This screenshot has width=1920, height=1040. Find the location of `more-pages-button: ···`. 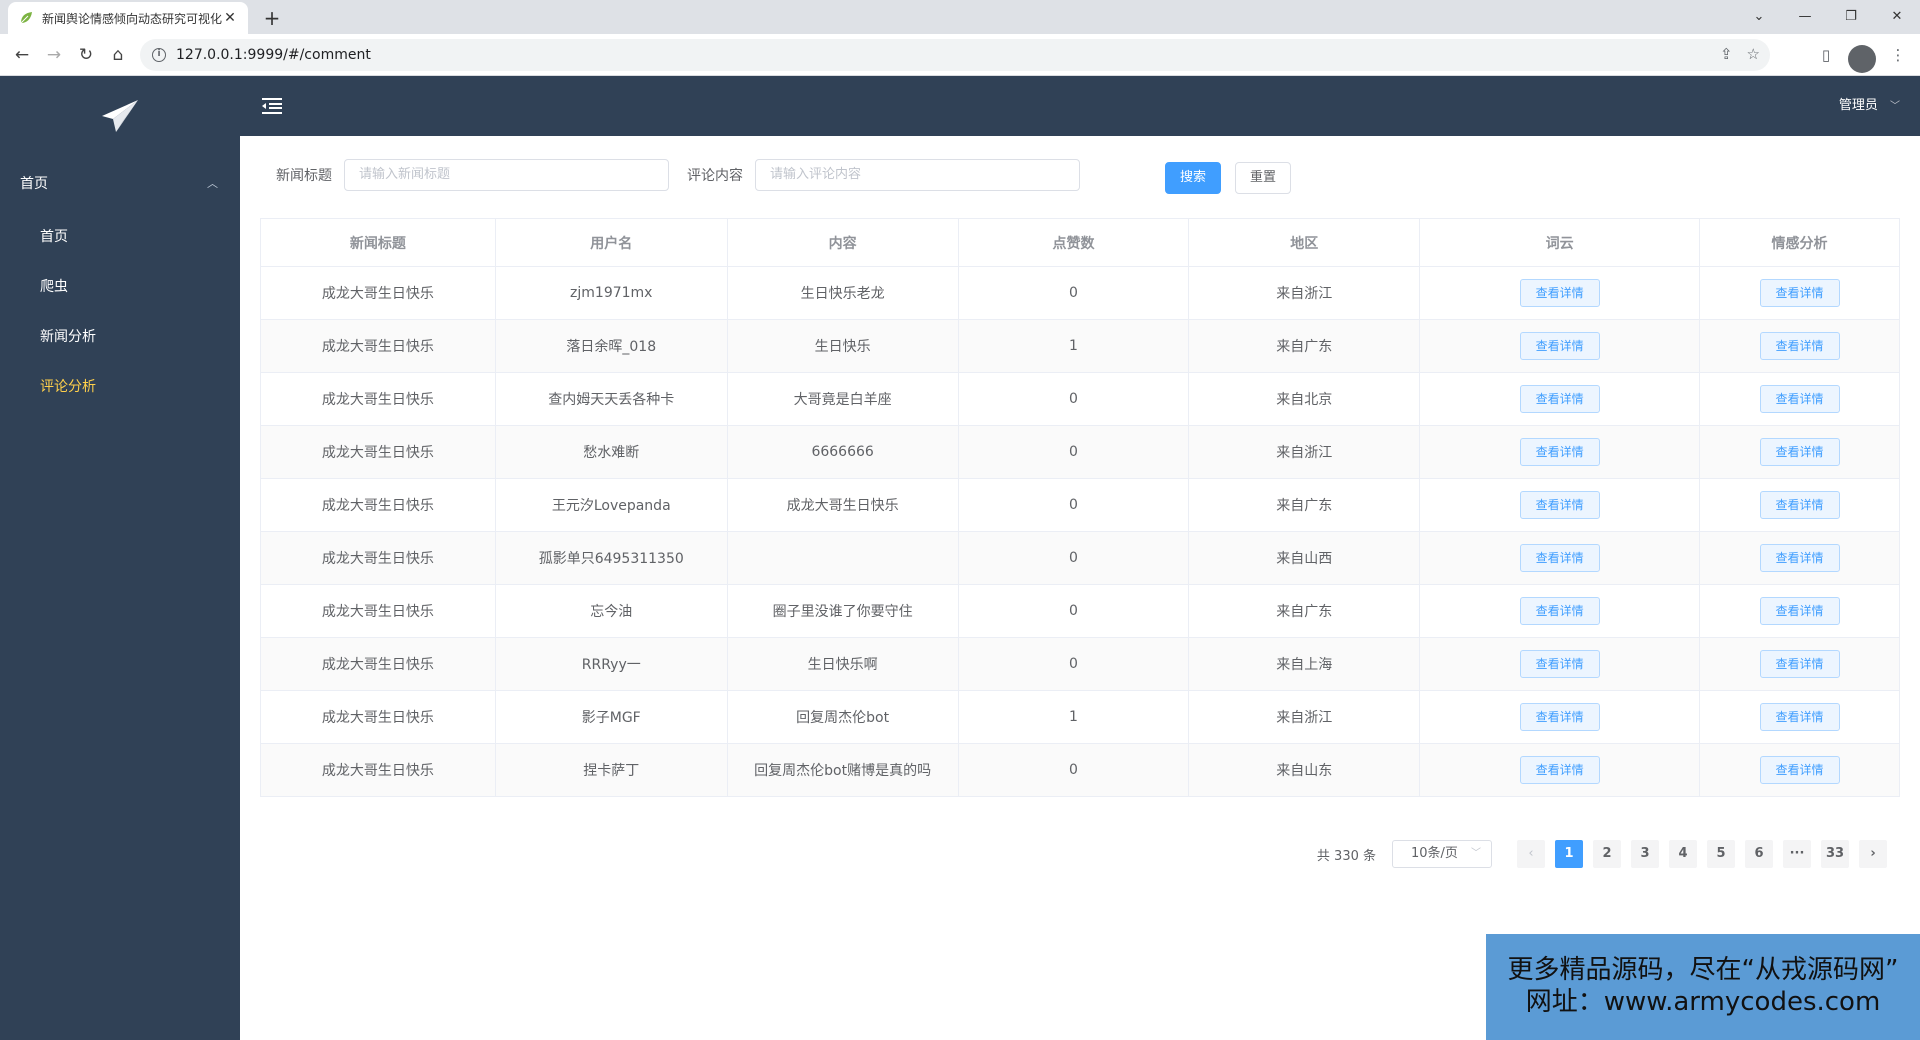

more-pages-button: ··· is located at coordinates (1797, 854).